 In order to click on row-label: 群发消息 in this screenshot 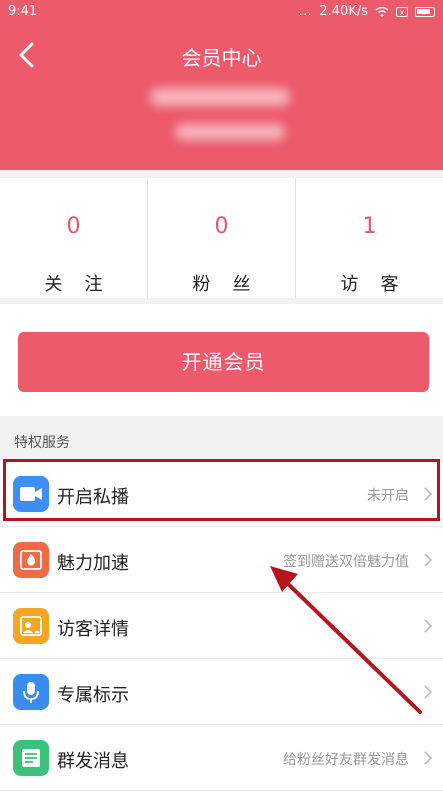, I will do `click(93, 761)`.